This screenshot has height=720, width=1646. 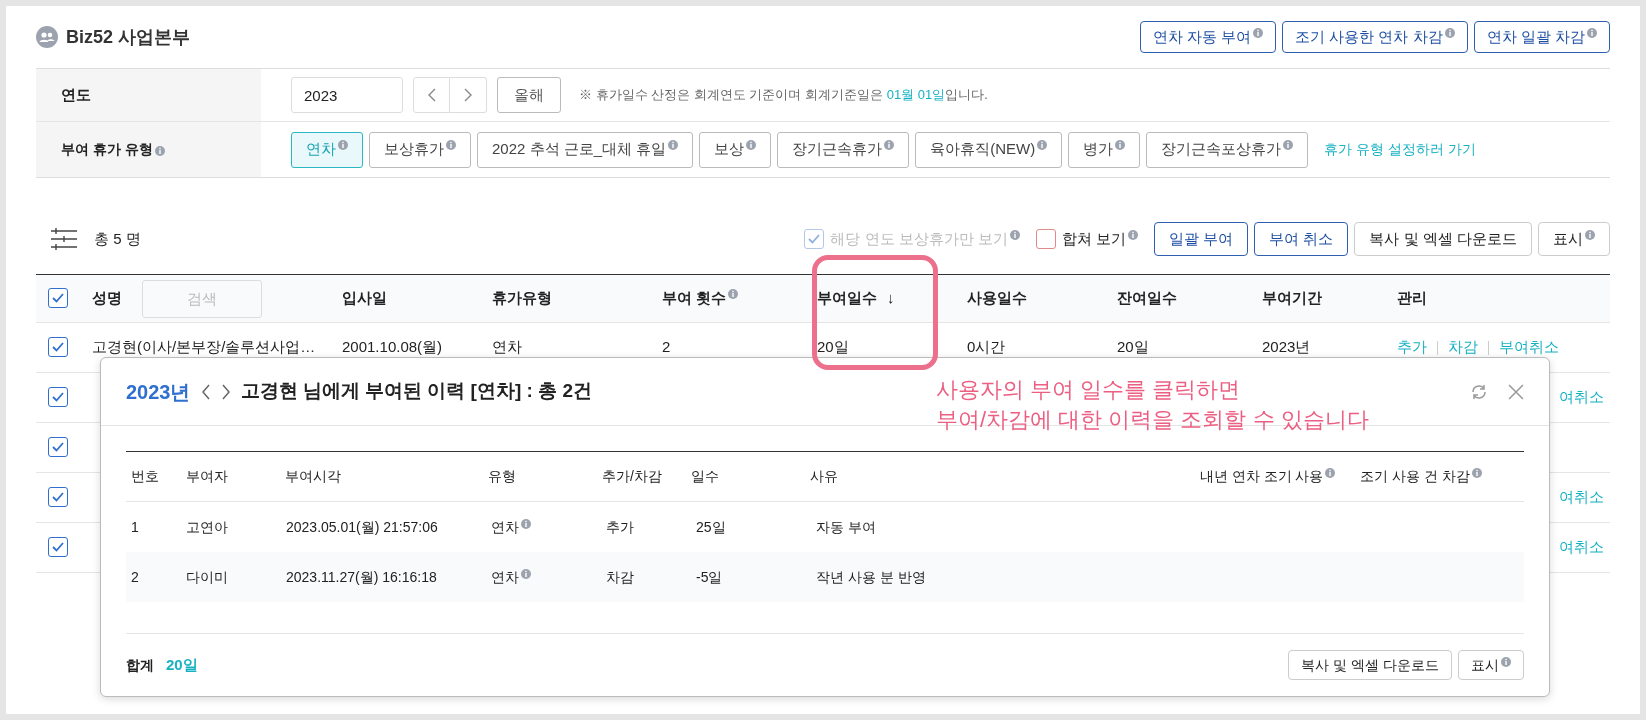 I want to click on filter-label: 부여 휴가 유형, so click(x=148, y=149).